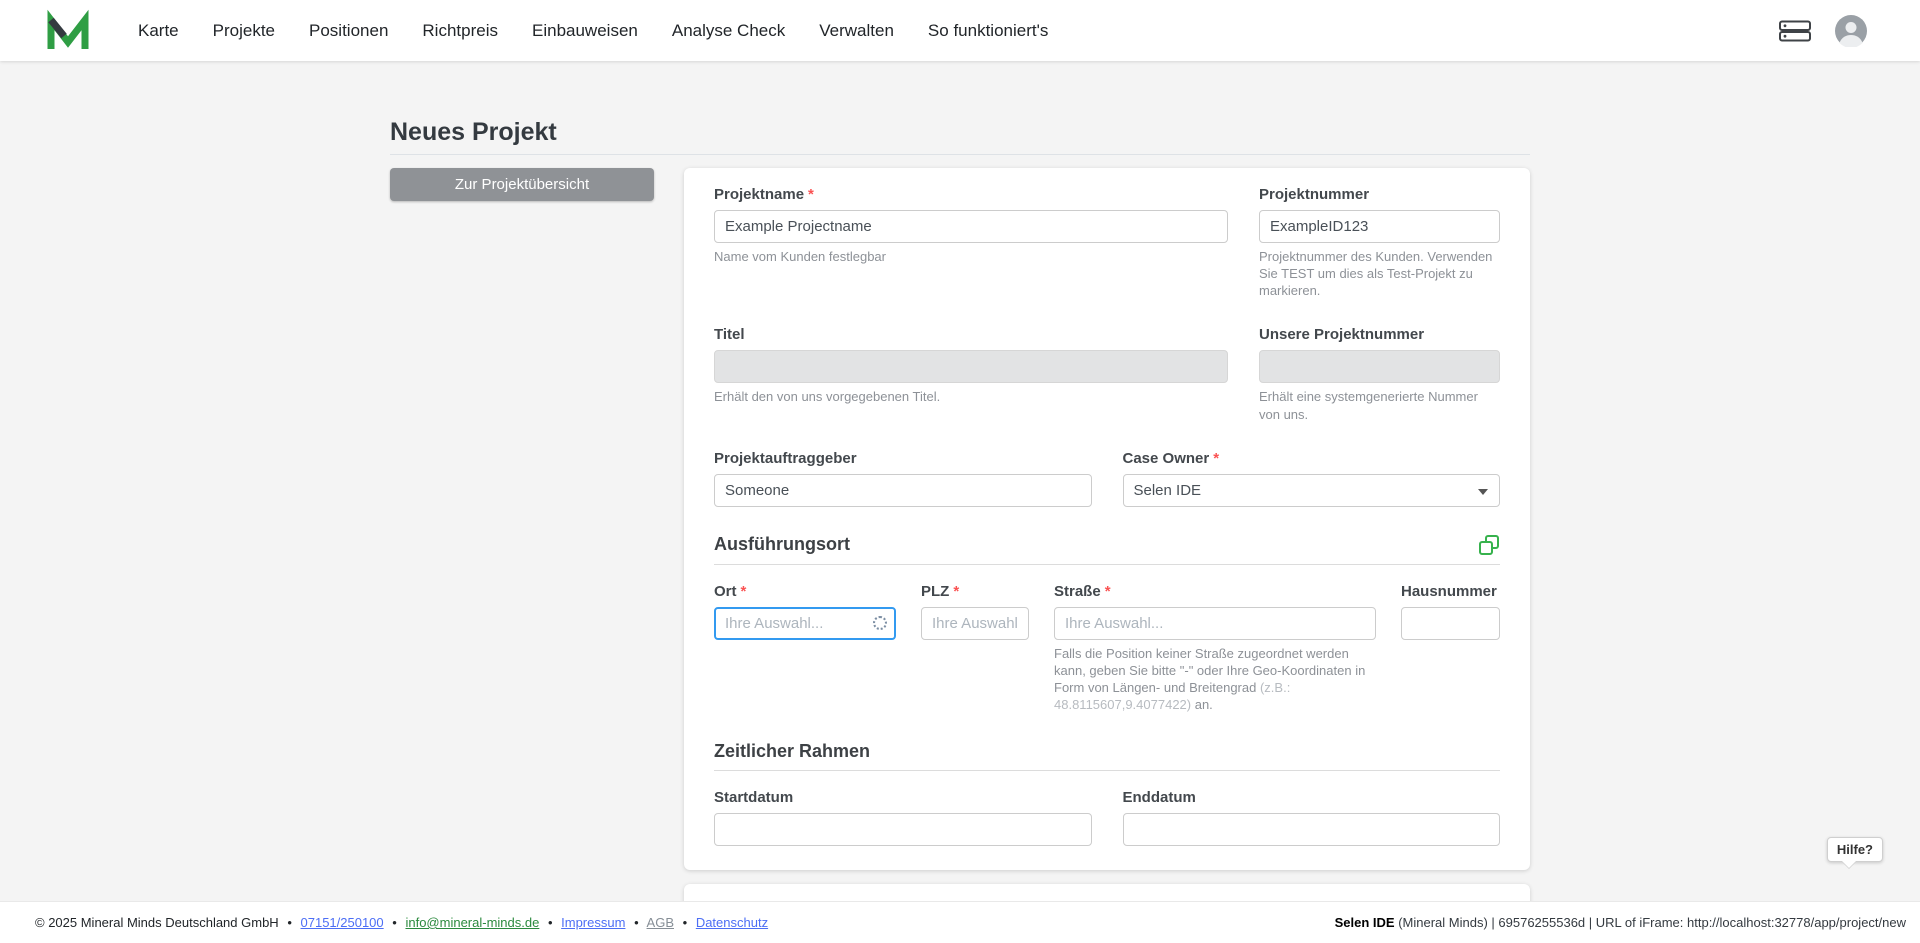 This screenshot has width=1920, height=943. I want to click on logo-icon, so click(68, 29).